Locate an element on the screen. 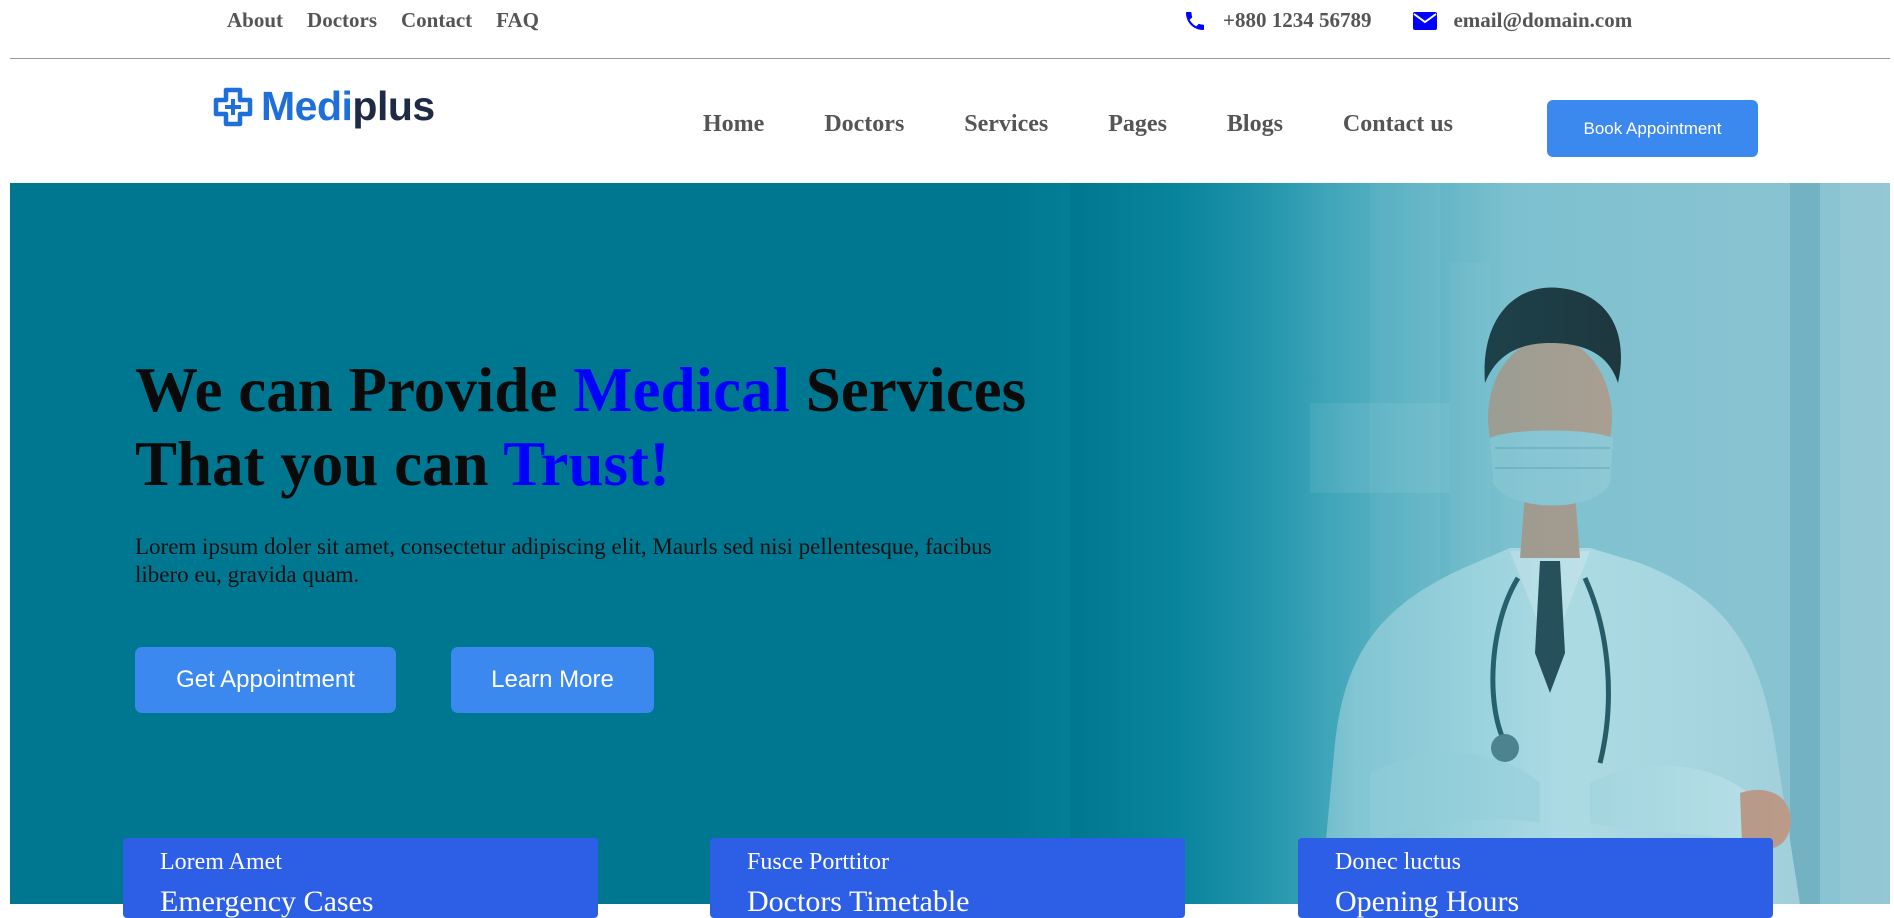 This screenshot has width=1894, height=918. top-links: About Doctors Contact FAQ is located at coordinates (383, 20).